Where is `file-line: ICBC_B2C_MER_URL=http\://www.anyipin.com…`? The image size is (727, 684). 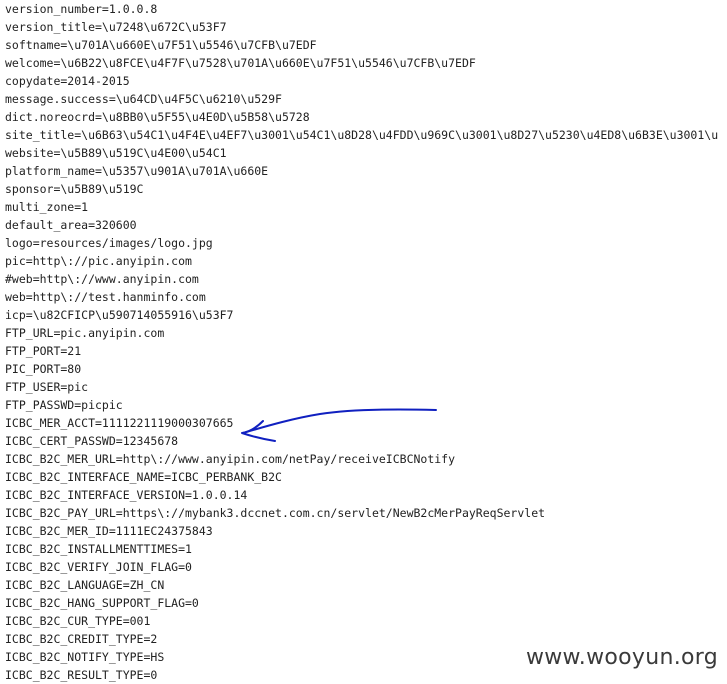
file-line: ICBC_B2C_MER_URL=http\://www.anyipin.com… is located at coordinates (230, 459).